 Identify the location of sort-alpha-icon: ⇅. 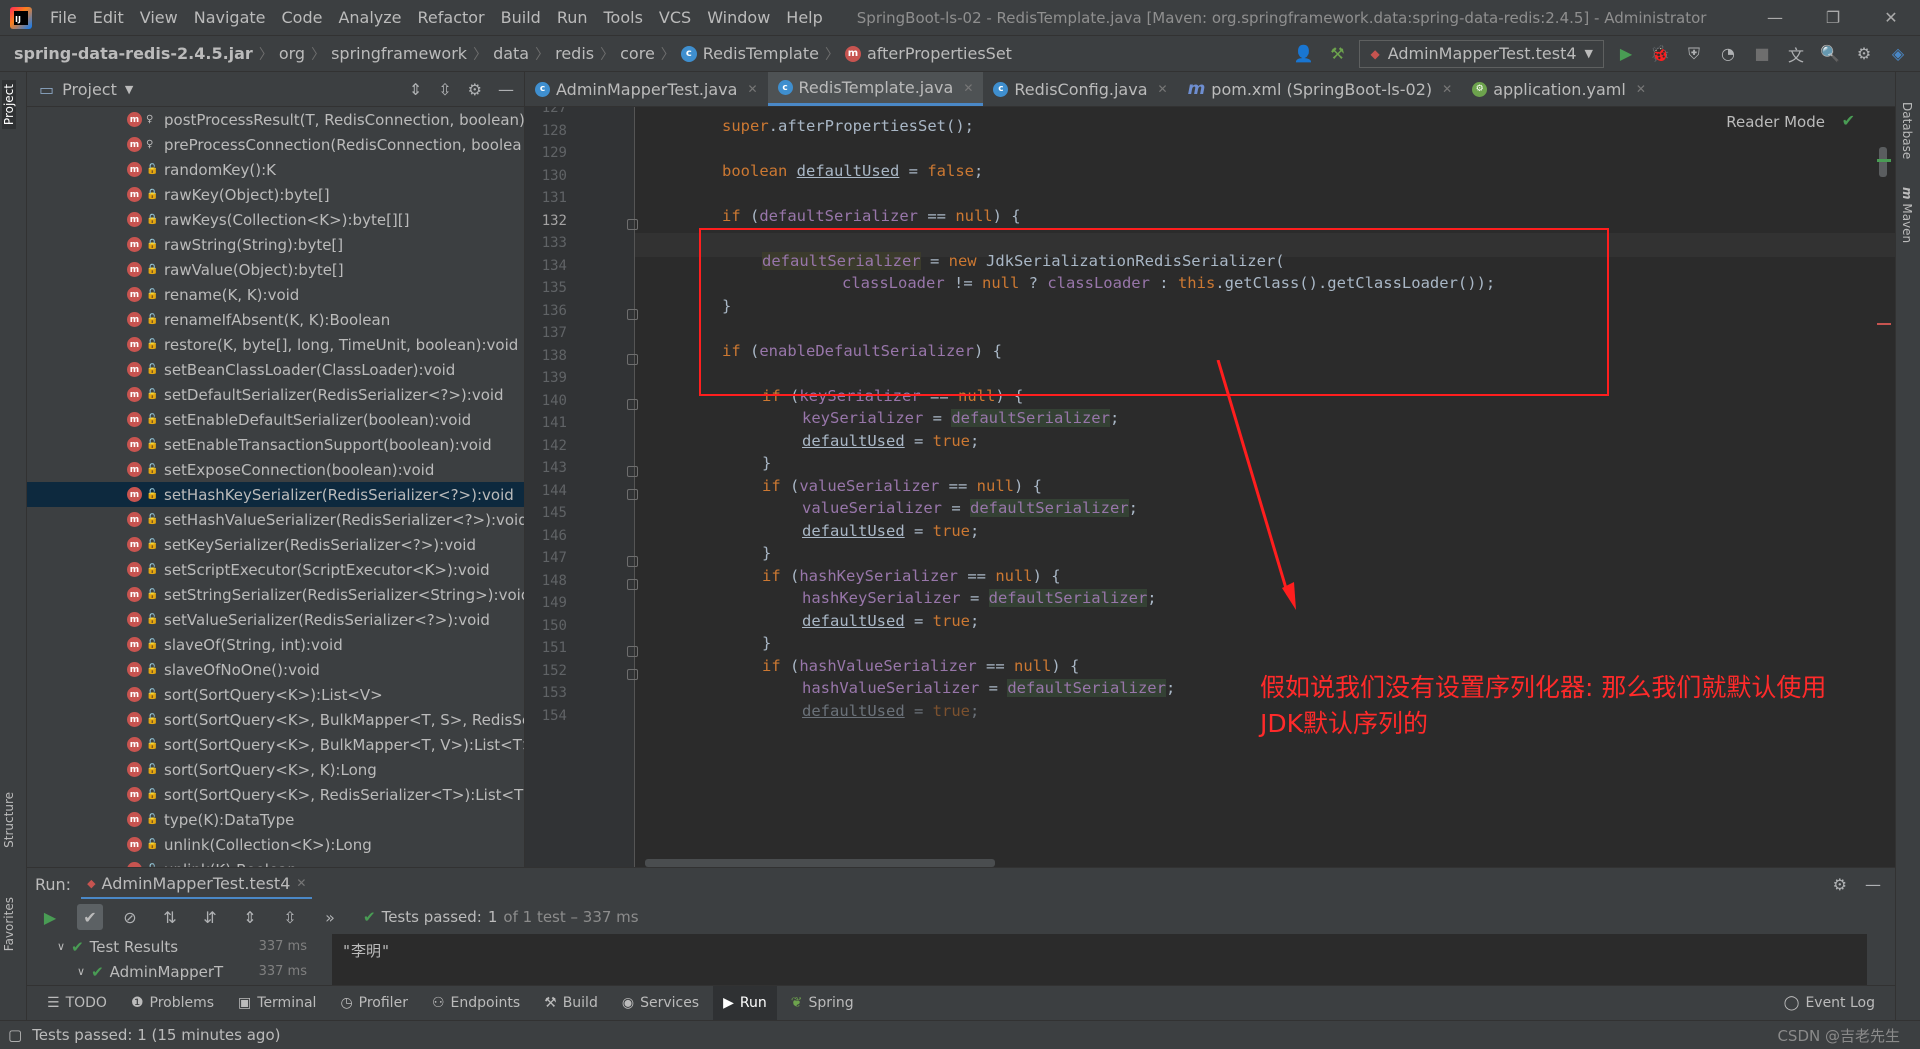
(170, 917).